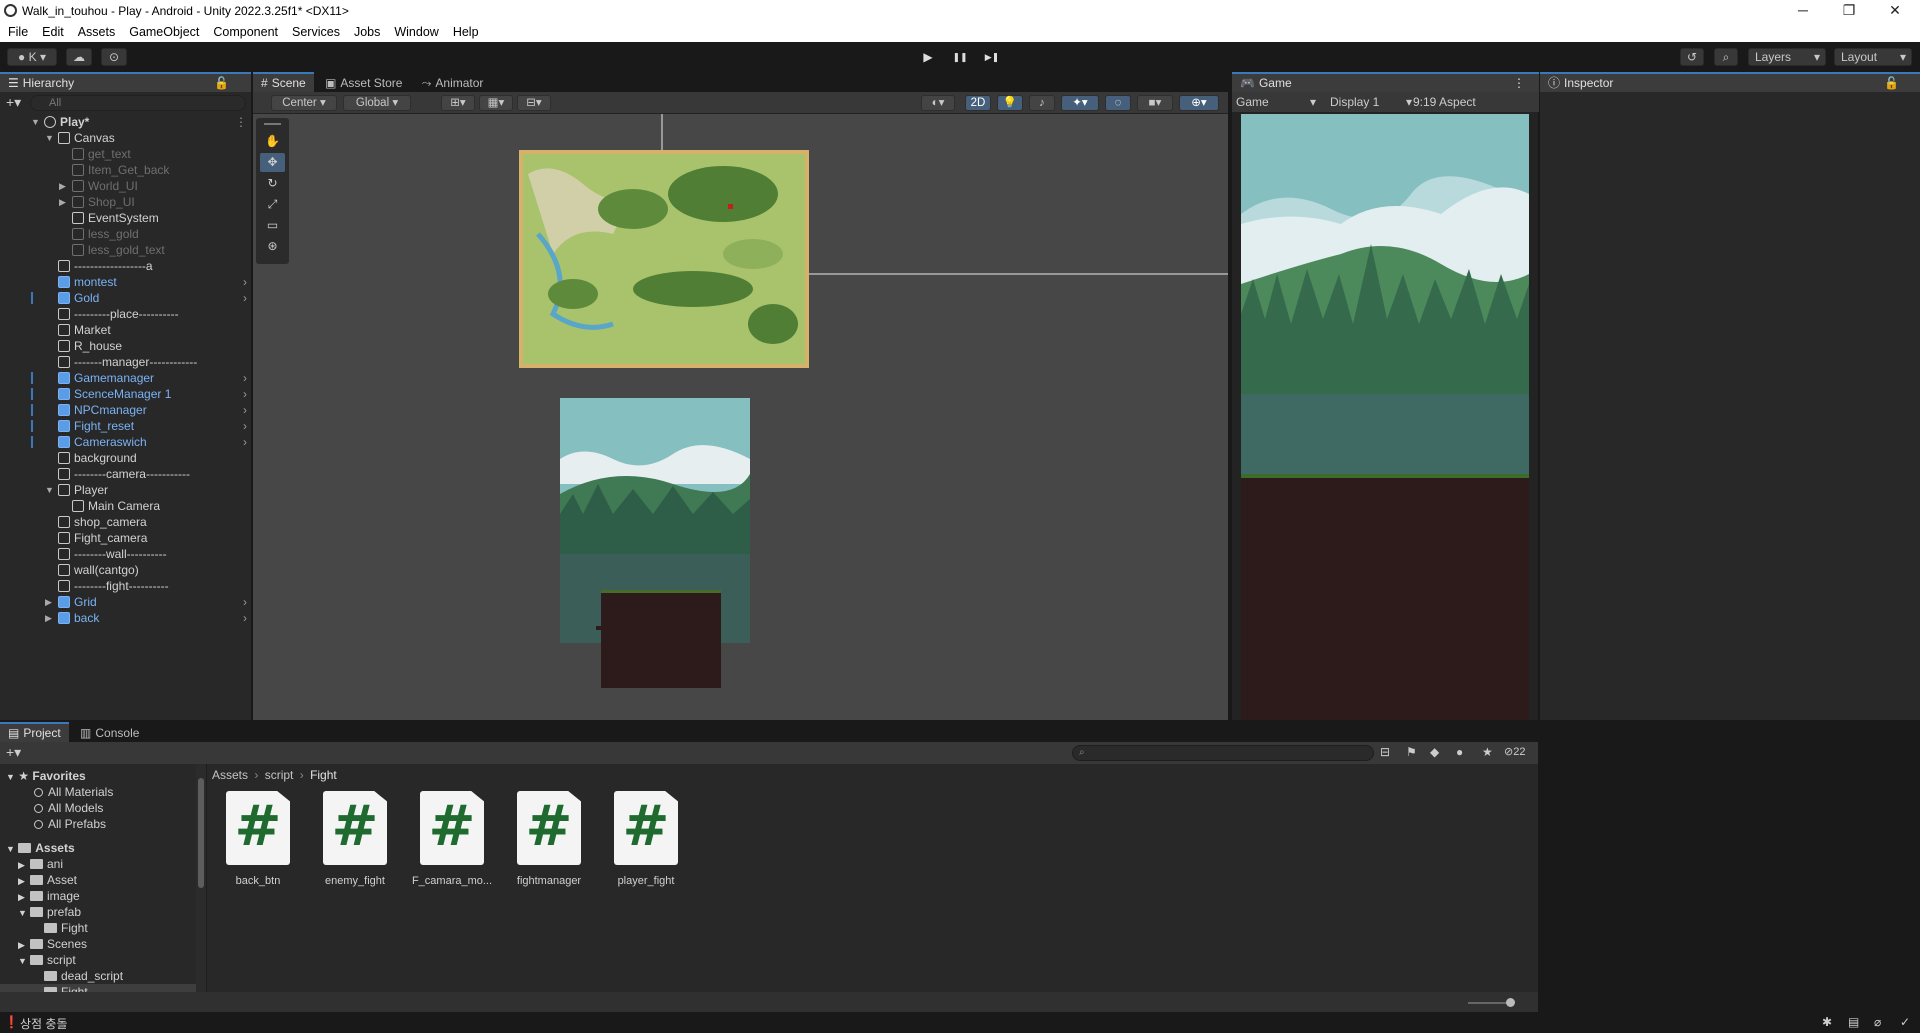 Image resolution: width=1920 pixels, height=1033 pixels. I want to click on menu-help: Help, so click(466, 32).